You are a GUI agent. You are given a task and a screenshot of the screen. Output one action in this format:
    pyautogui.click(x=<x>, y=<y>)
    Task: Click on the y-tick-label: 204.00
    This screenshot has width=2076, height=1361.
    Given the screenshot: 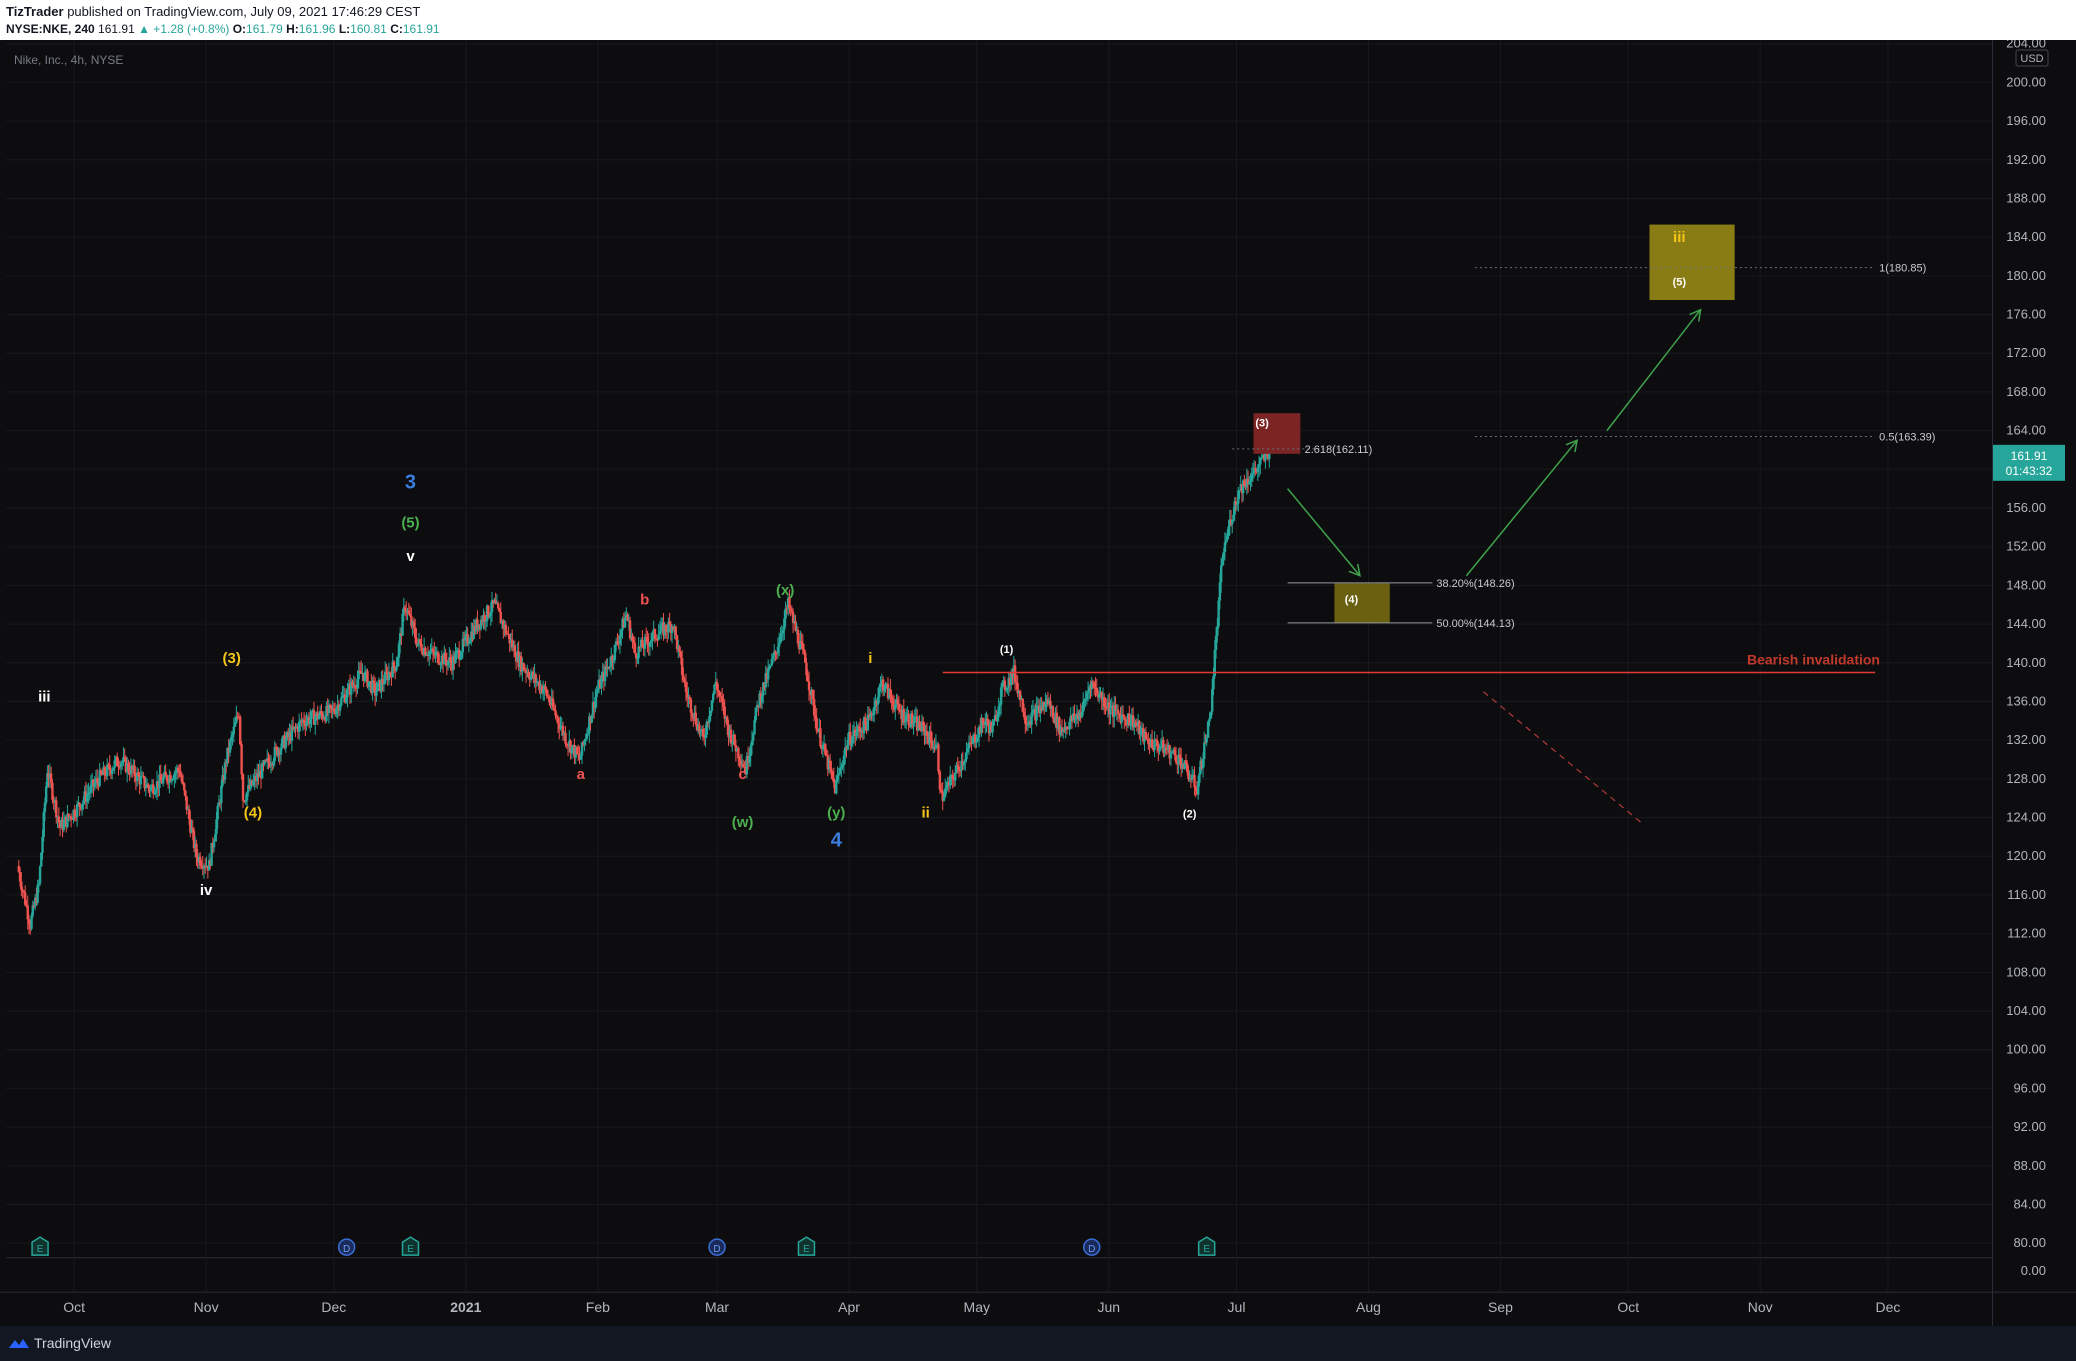 What is the action you would take?
    pyautogui.click(x=2026, y=45)
    